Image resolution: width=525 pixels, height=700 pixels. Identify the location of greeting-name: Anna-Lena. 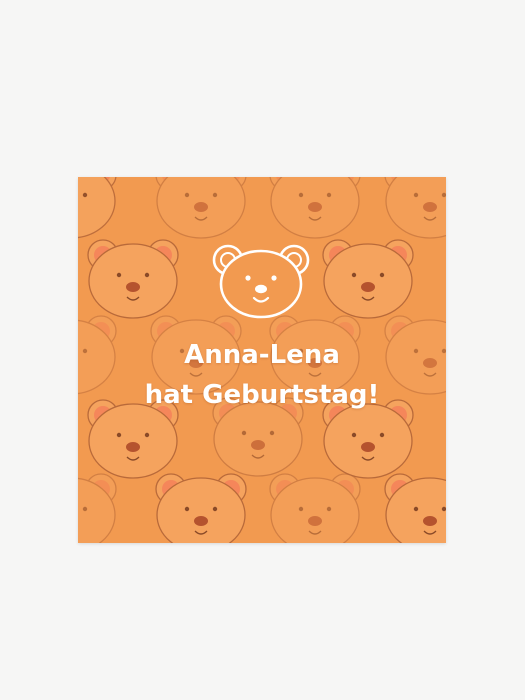
(262, 355).